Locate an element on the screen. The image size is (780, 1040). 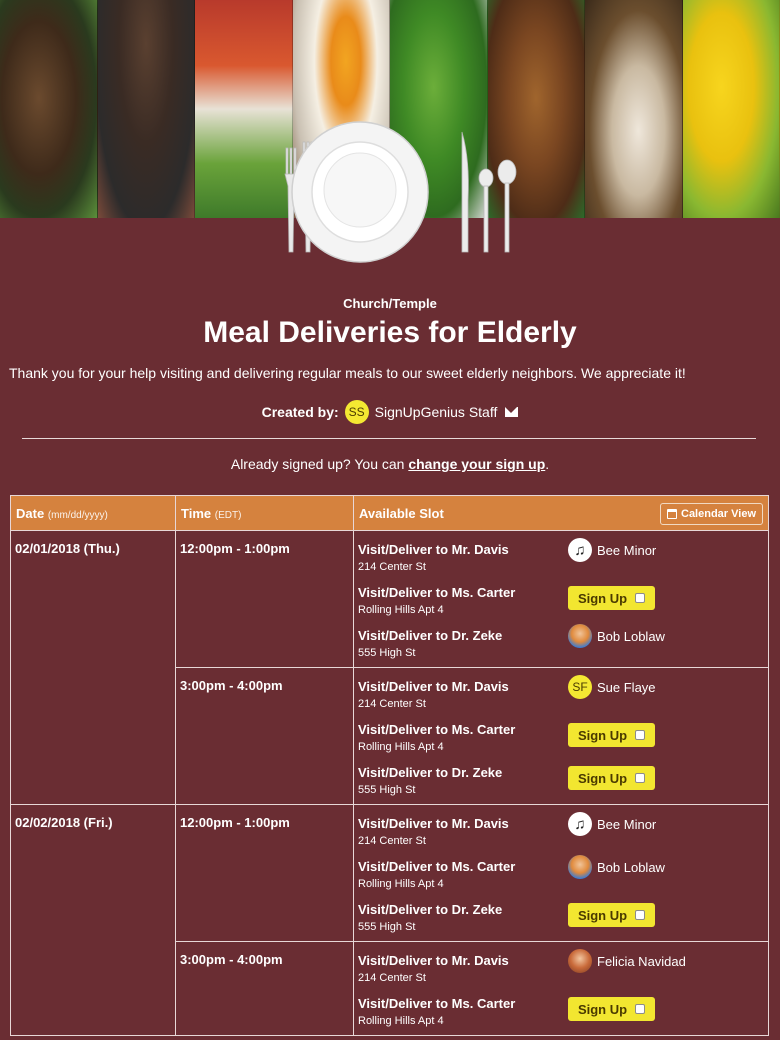
signup-category: Church/Temple is located at coordinates (390, 303).